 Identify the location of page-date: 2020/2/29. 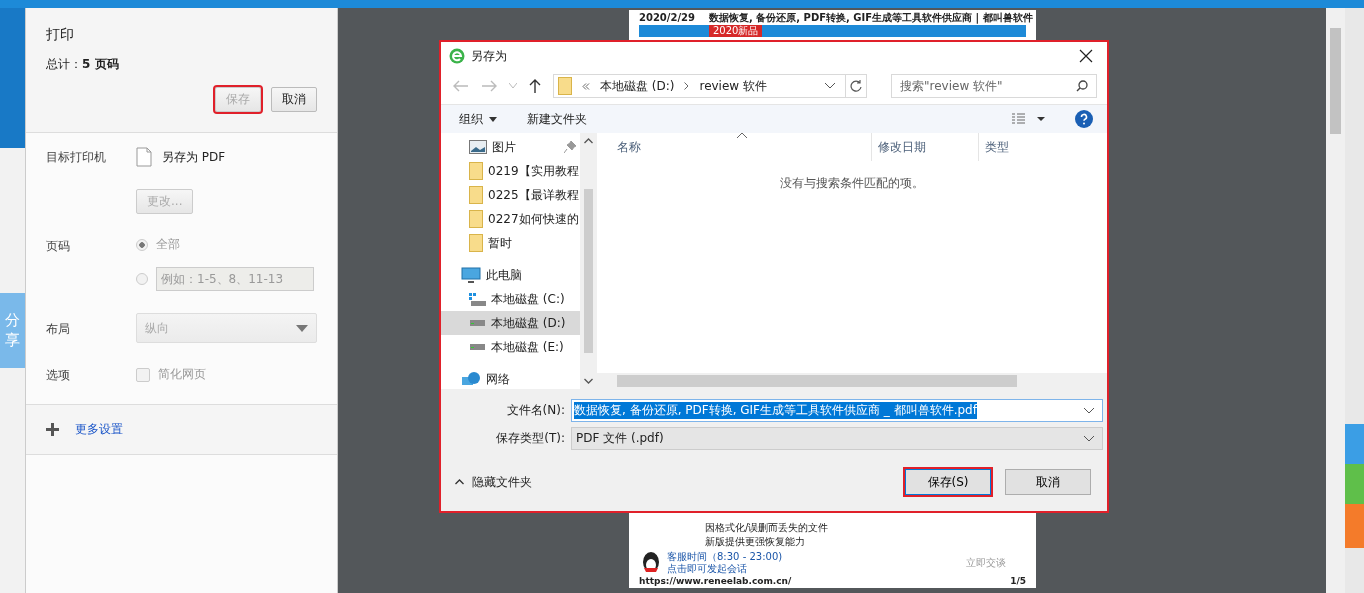
(667, 18).